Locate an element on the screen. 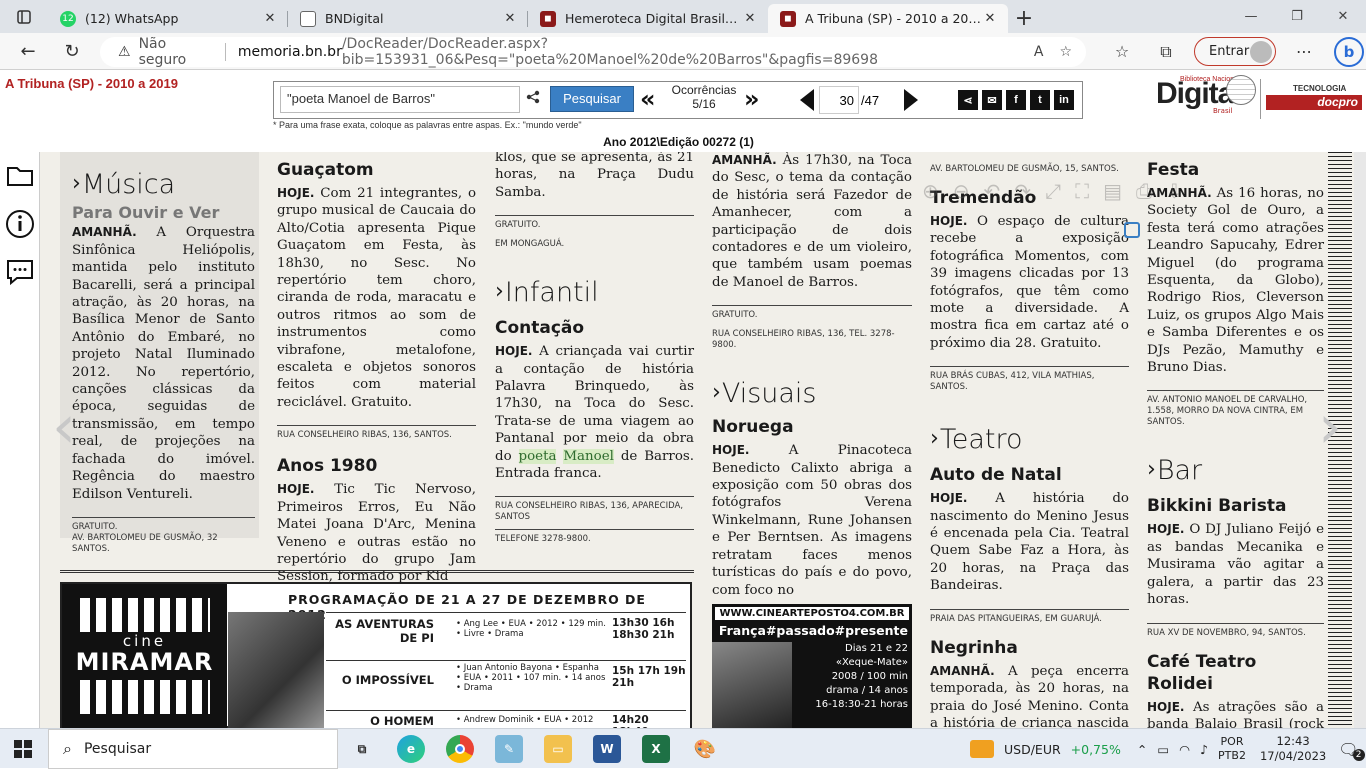  notifications-icon: 🗨 2 is located at coordinates (1351, 750).